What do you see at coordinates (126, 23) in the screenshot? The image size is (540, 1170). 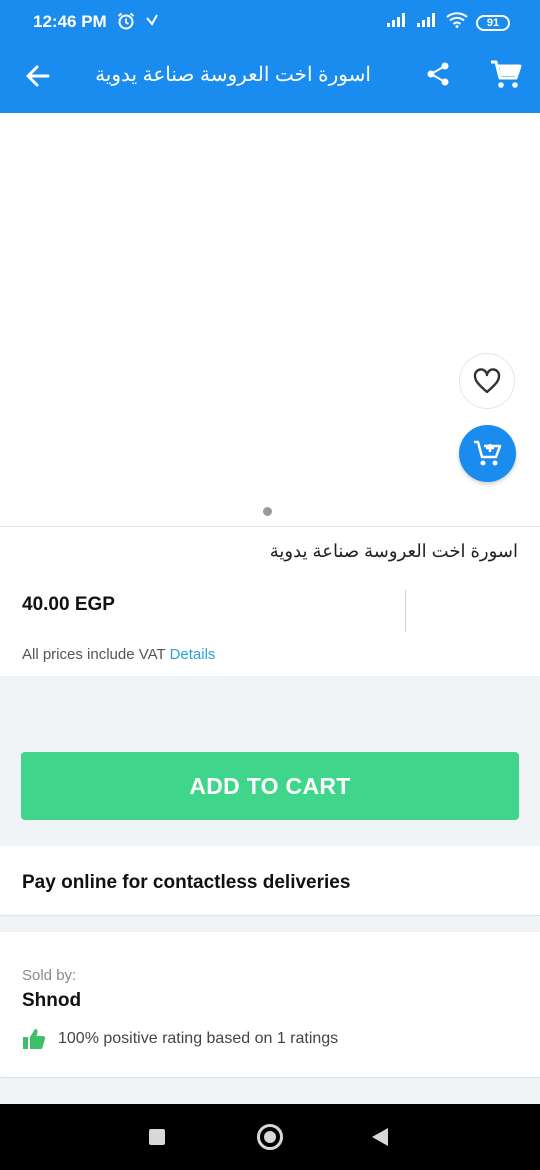 I see `alarm-icon` at bounding box center [126, 23].